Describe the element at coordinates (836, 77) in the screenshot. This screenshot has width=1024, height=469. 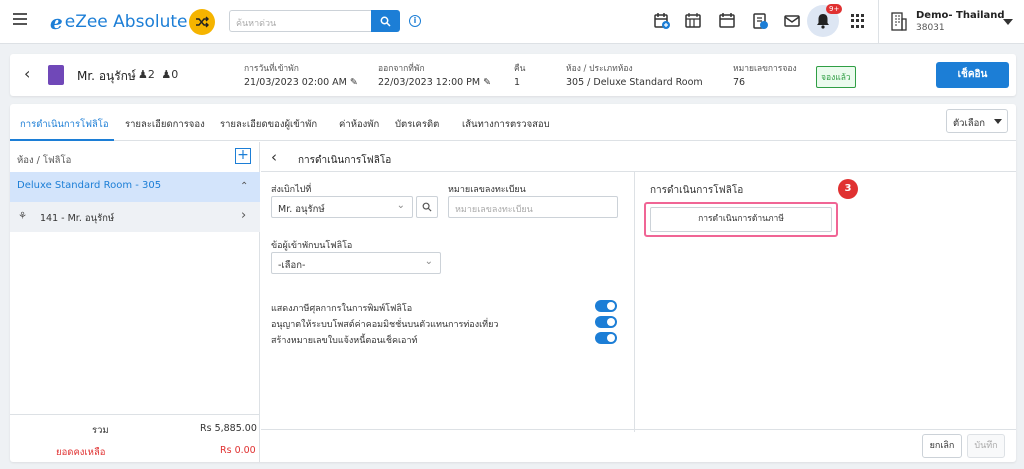
I see `status-badge: จองแล้ว` at that location.